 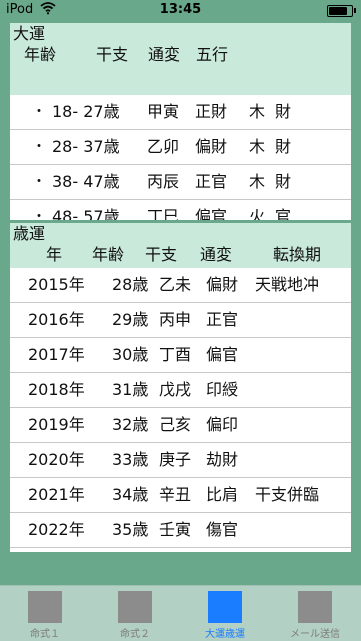 I want to click on change-period-cell: 干支併臨, so click(x=287, y=494).